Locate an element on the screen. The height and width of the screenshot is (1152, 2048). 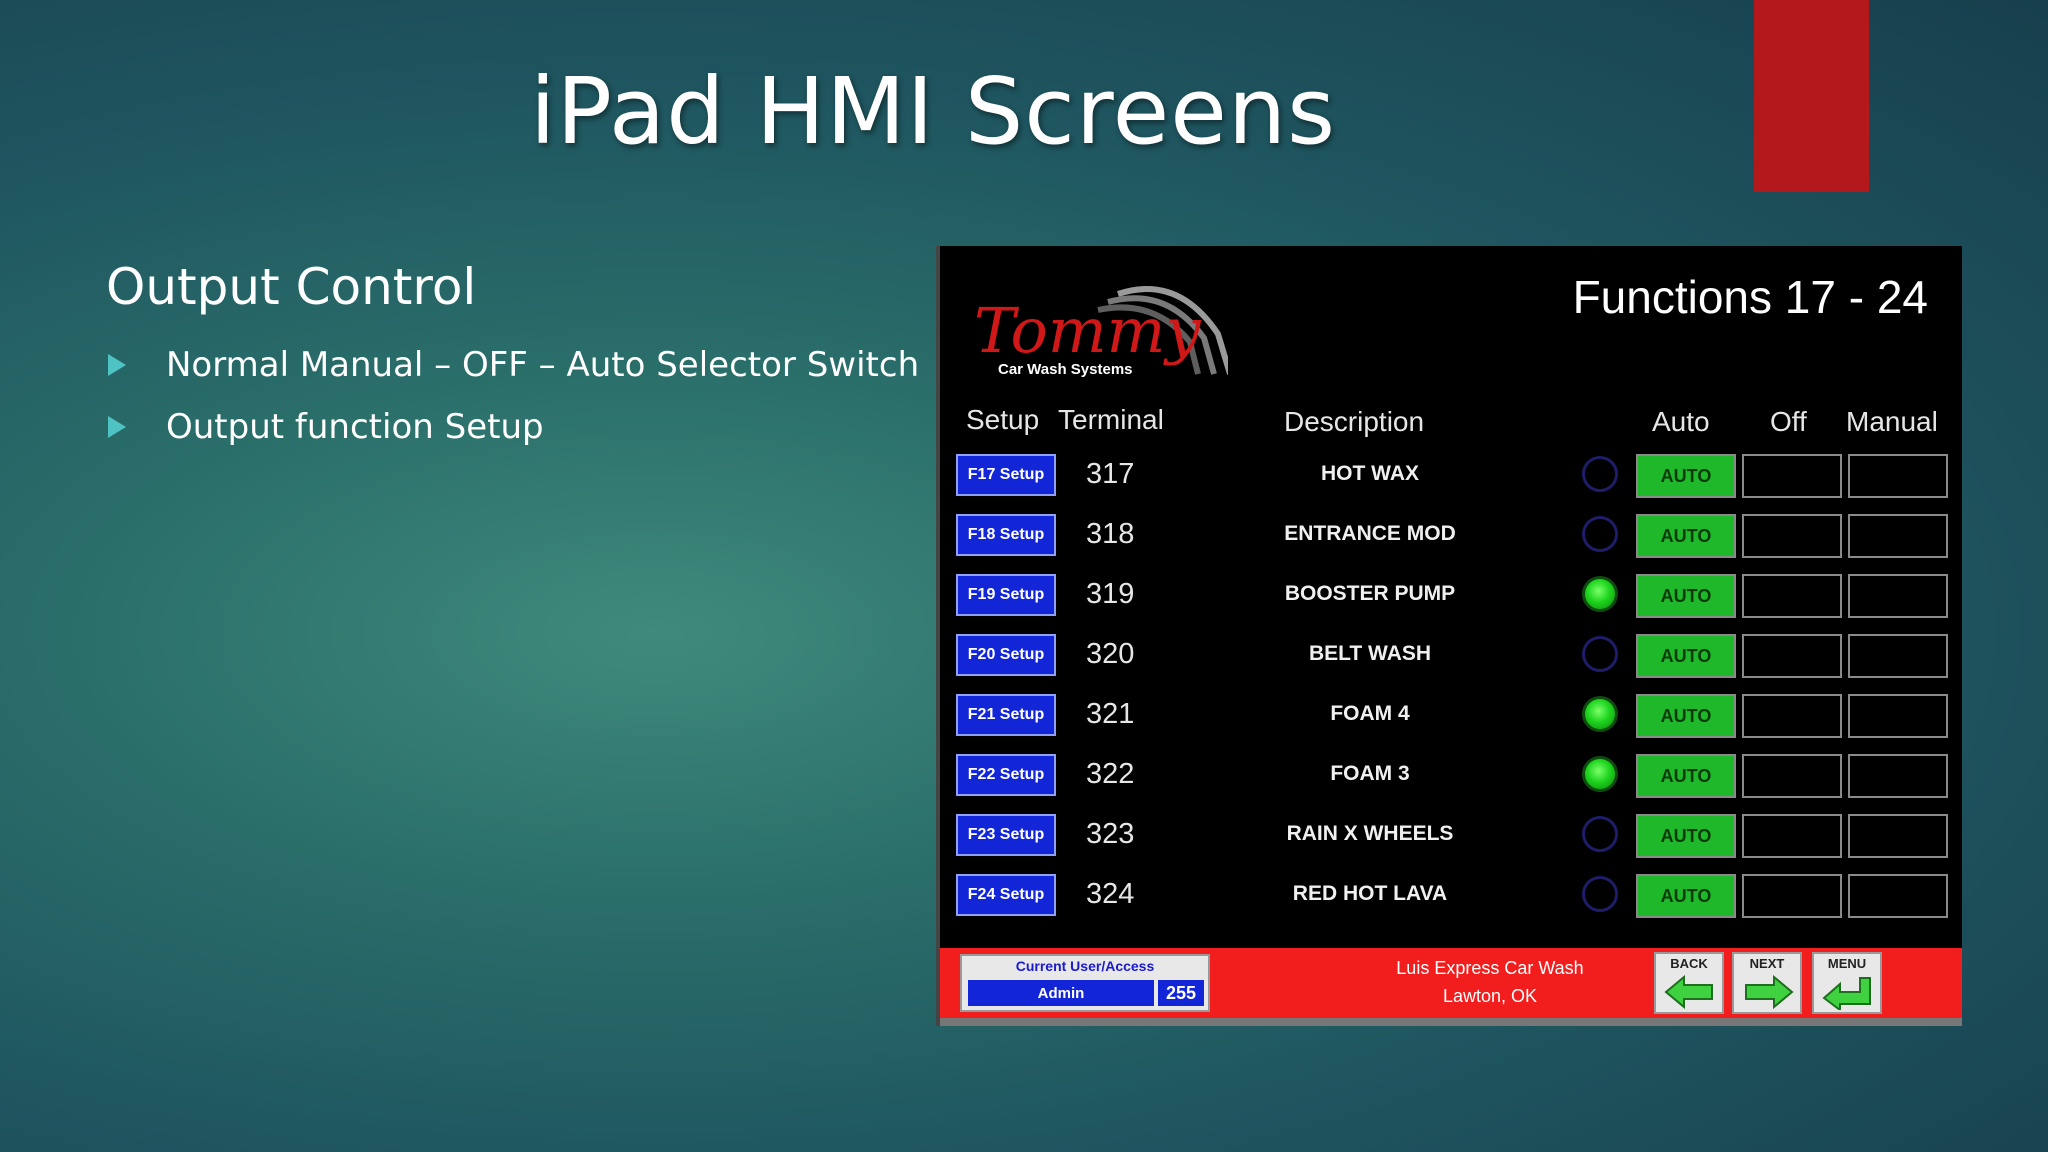
f18-setup-button: F18 Setup is located at coordinates (1006, 535).